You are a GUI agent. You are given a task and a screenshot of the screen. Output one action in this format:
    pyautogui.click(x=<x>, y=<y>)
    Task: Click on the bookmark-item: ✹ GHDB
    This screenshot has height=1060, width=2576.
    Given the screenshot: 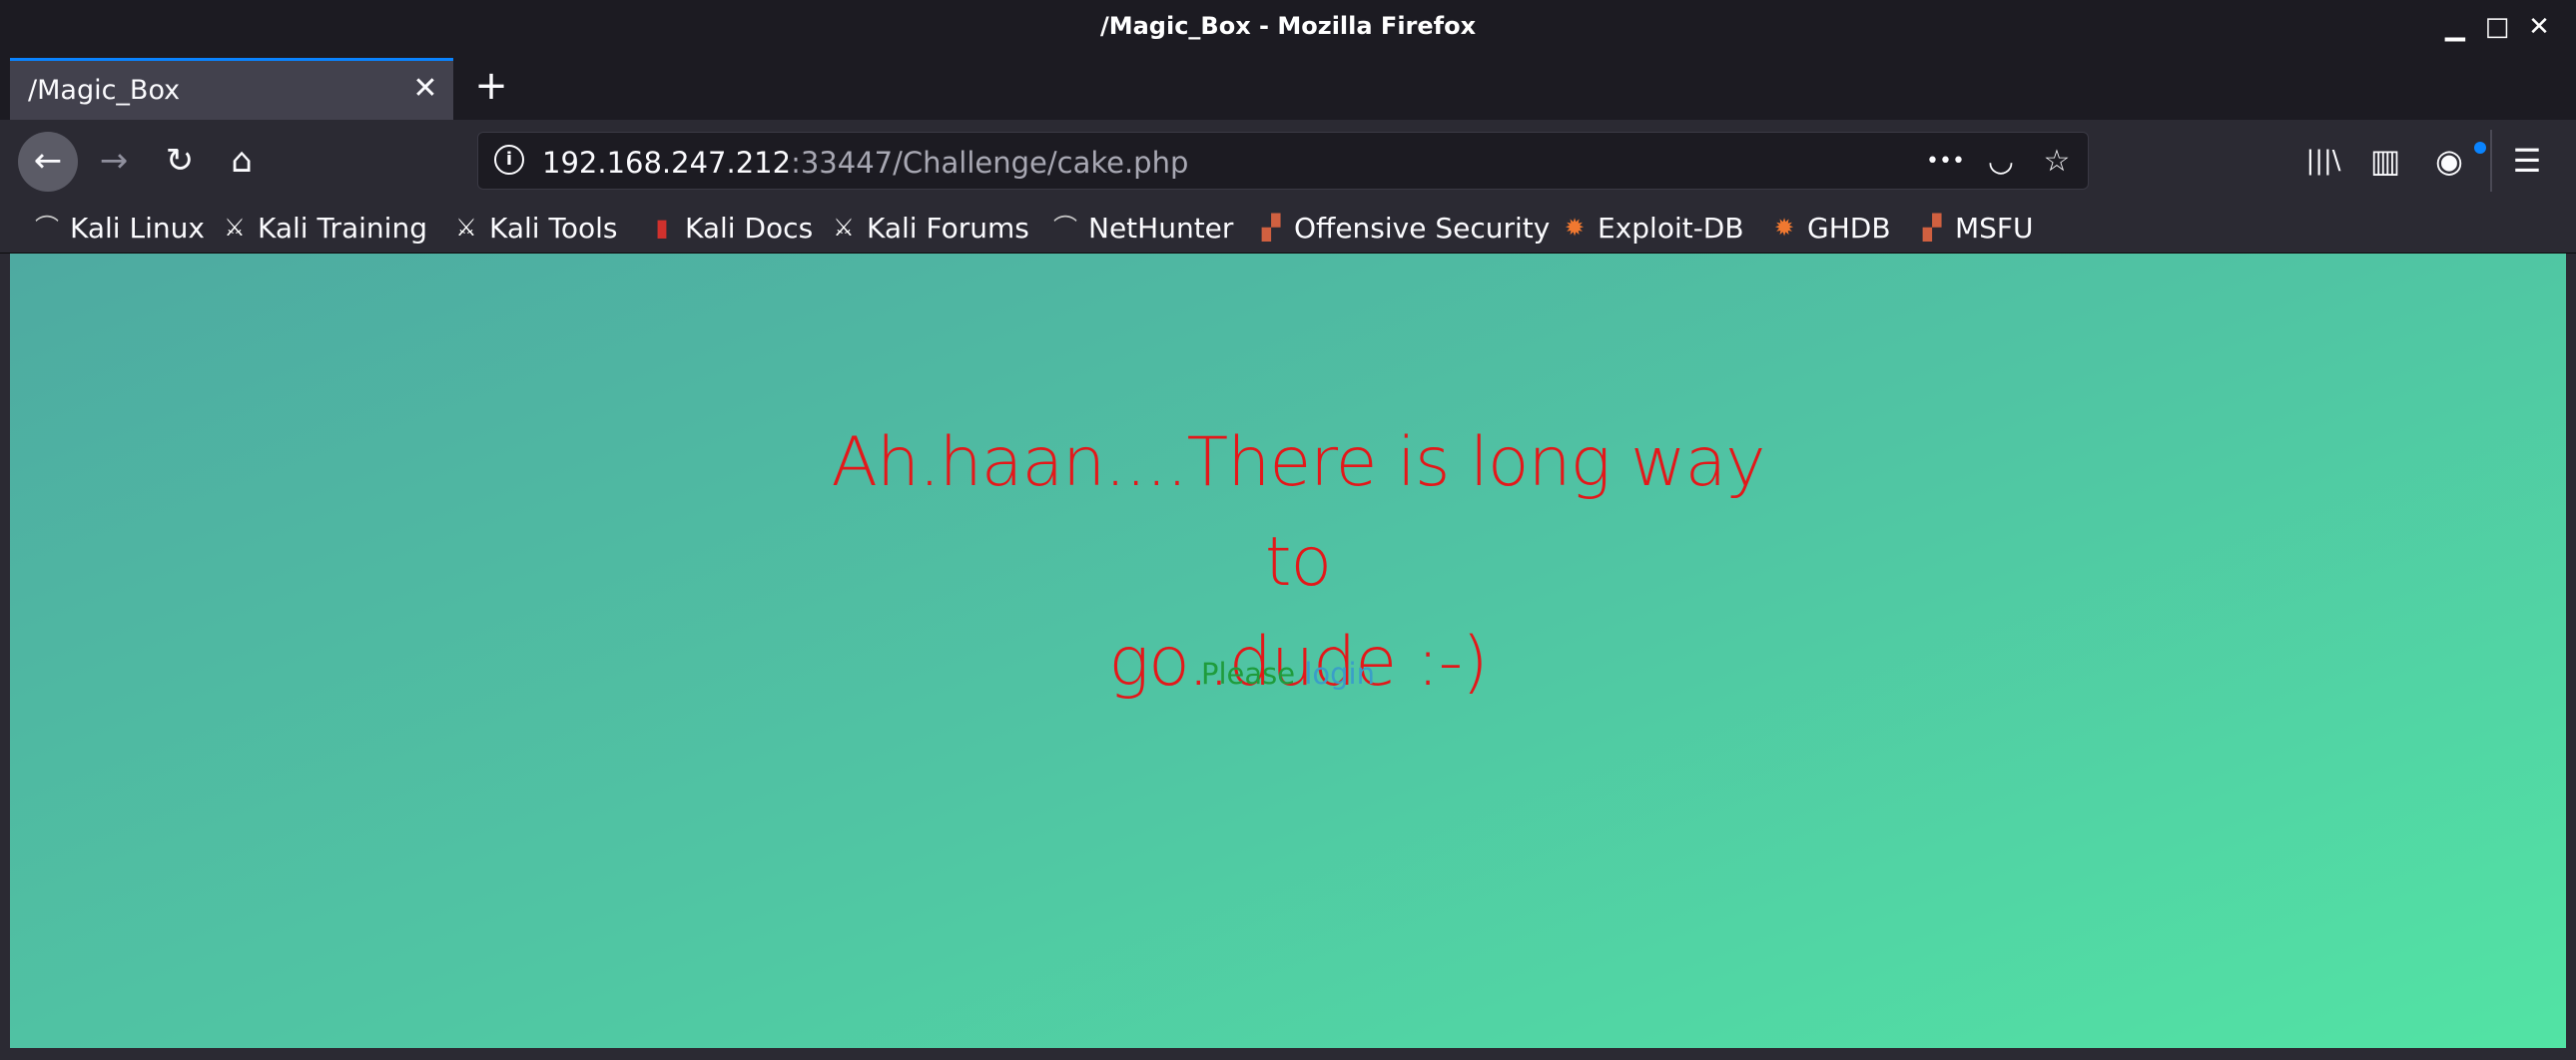 What is the action you would take?
    pyautogui.click(x=1830, y=228)
    